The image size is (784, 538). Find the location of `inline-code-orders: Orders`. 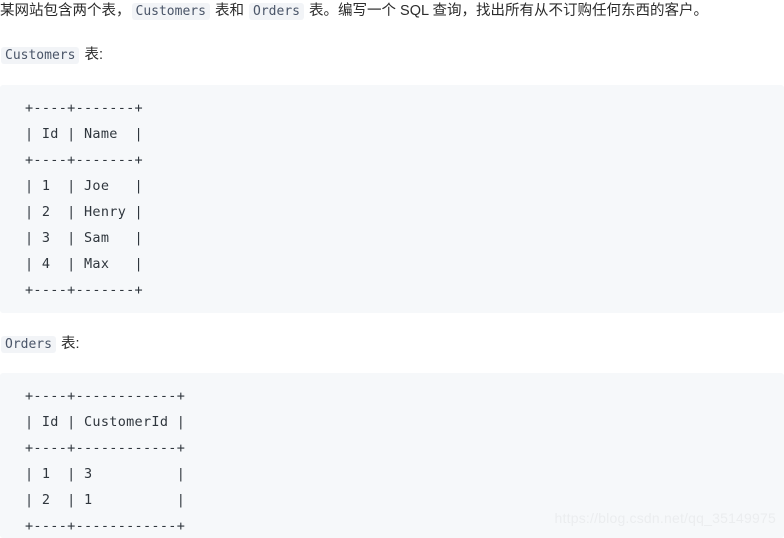

inline-code-orders: Orders is located at coordinates (276, 11).